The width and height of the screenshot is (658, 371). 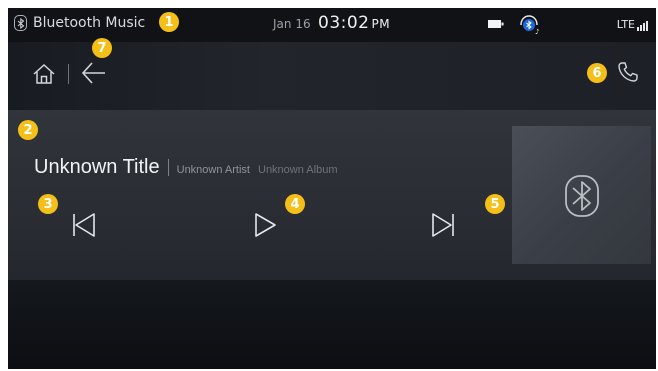 I want to click on phone-icon, so click(x=628, y=72).